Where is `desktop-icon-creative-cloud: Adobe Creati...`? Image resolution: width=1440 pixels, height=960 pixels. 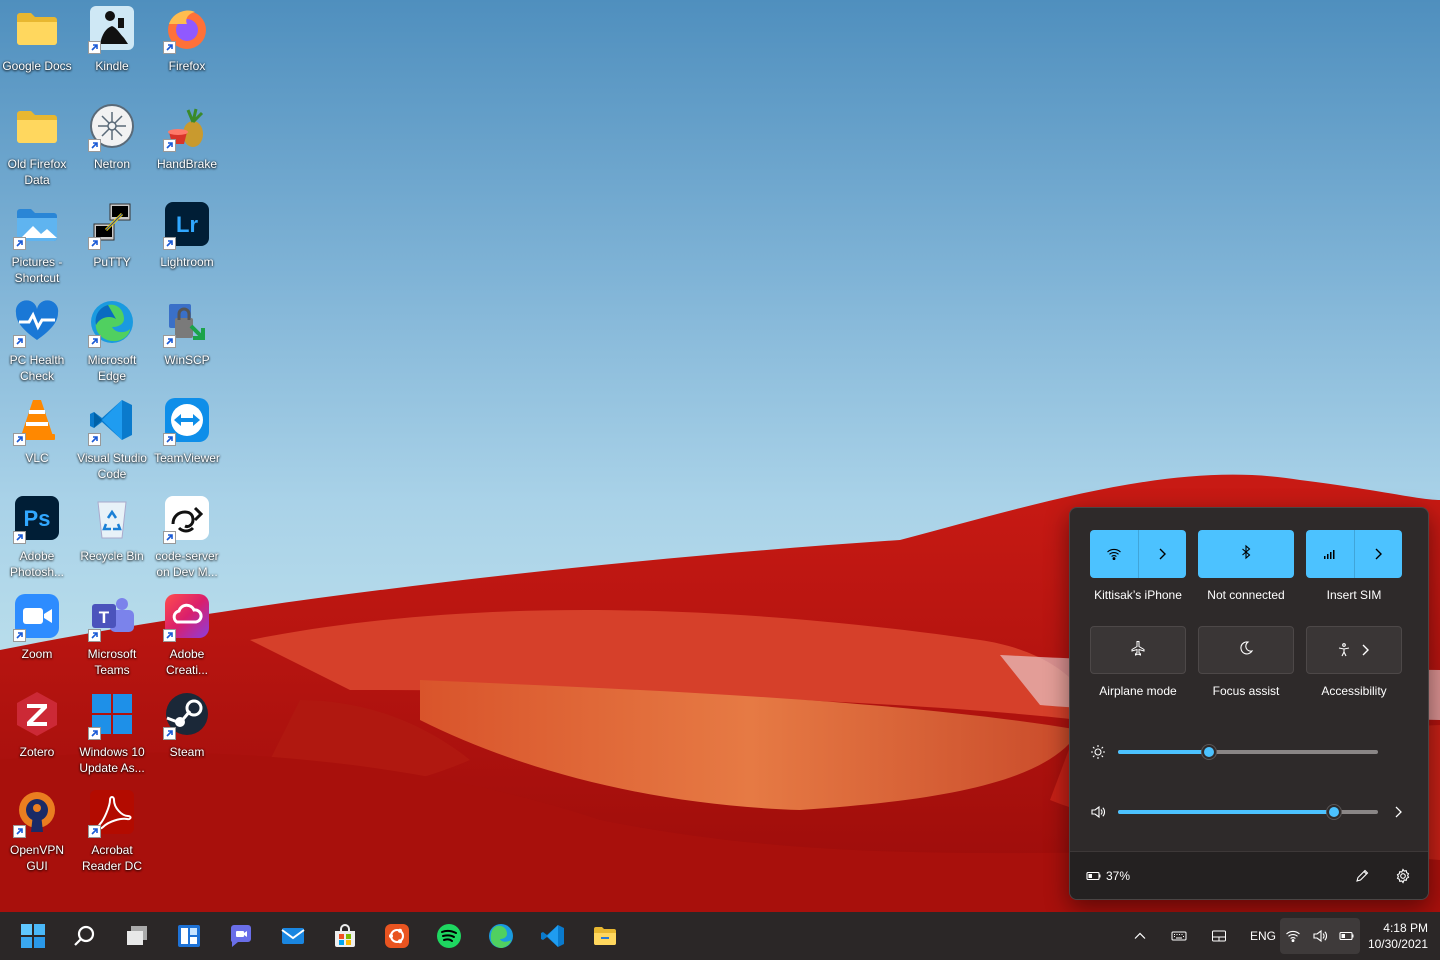 desktop-icon-creative-cloud: Adobe Creati... is located at coordinates (187, 634).